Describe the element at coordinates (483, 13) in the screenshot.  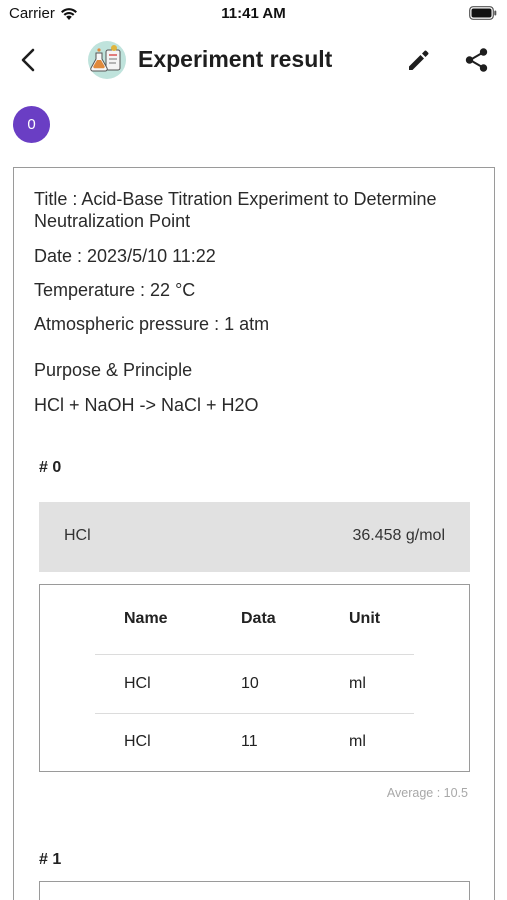
I see `battery-icon` at that location.